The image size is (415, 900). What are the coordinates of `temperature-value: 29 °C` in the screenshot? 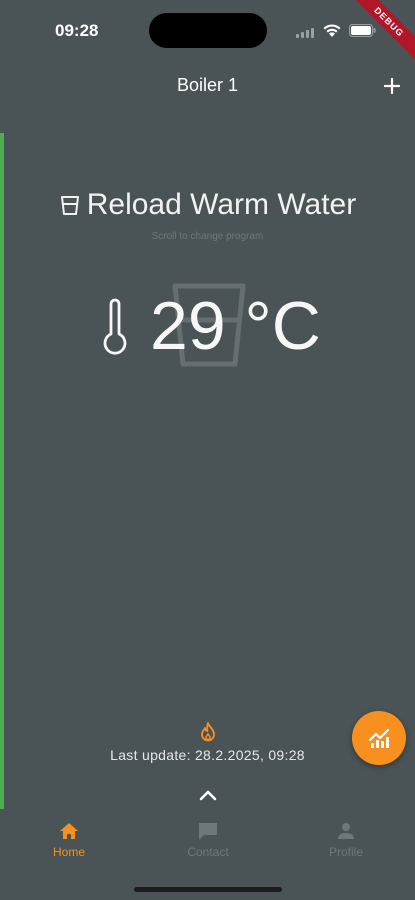 It's located at (235, 326).